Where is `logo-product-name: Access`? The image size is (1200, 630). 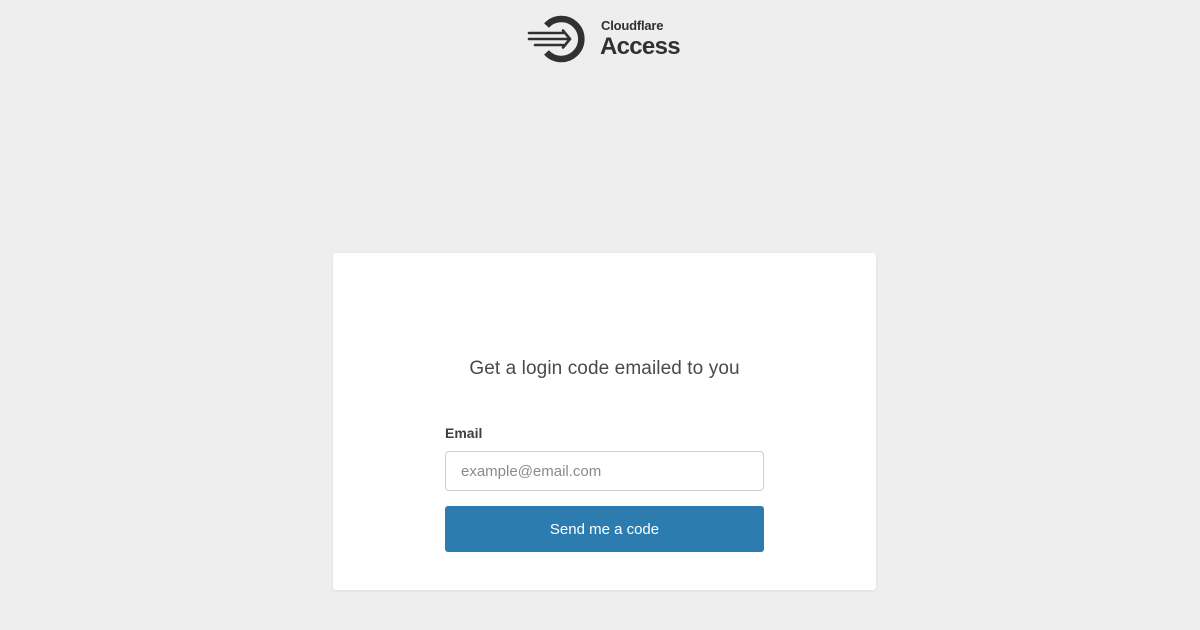 logo-product-name: Access is located at coordinates (640, 46).